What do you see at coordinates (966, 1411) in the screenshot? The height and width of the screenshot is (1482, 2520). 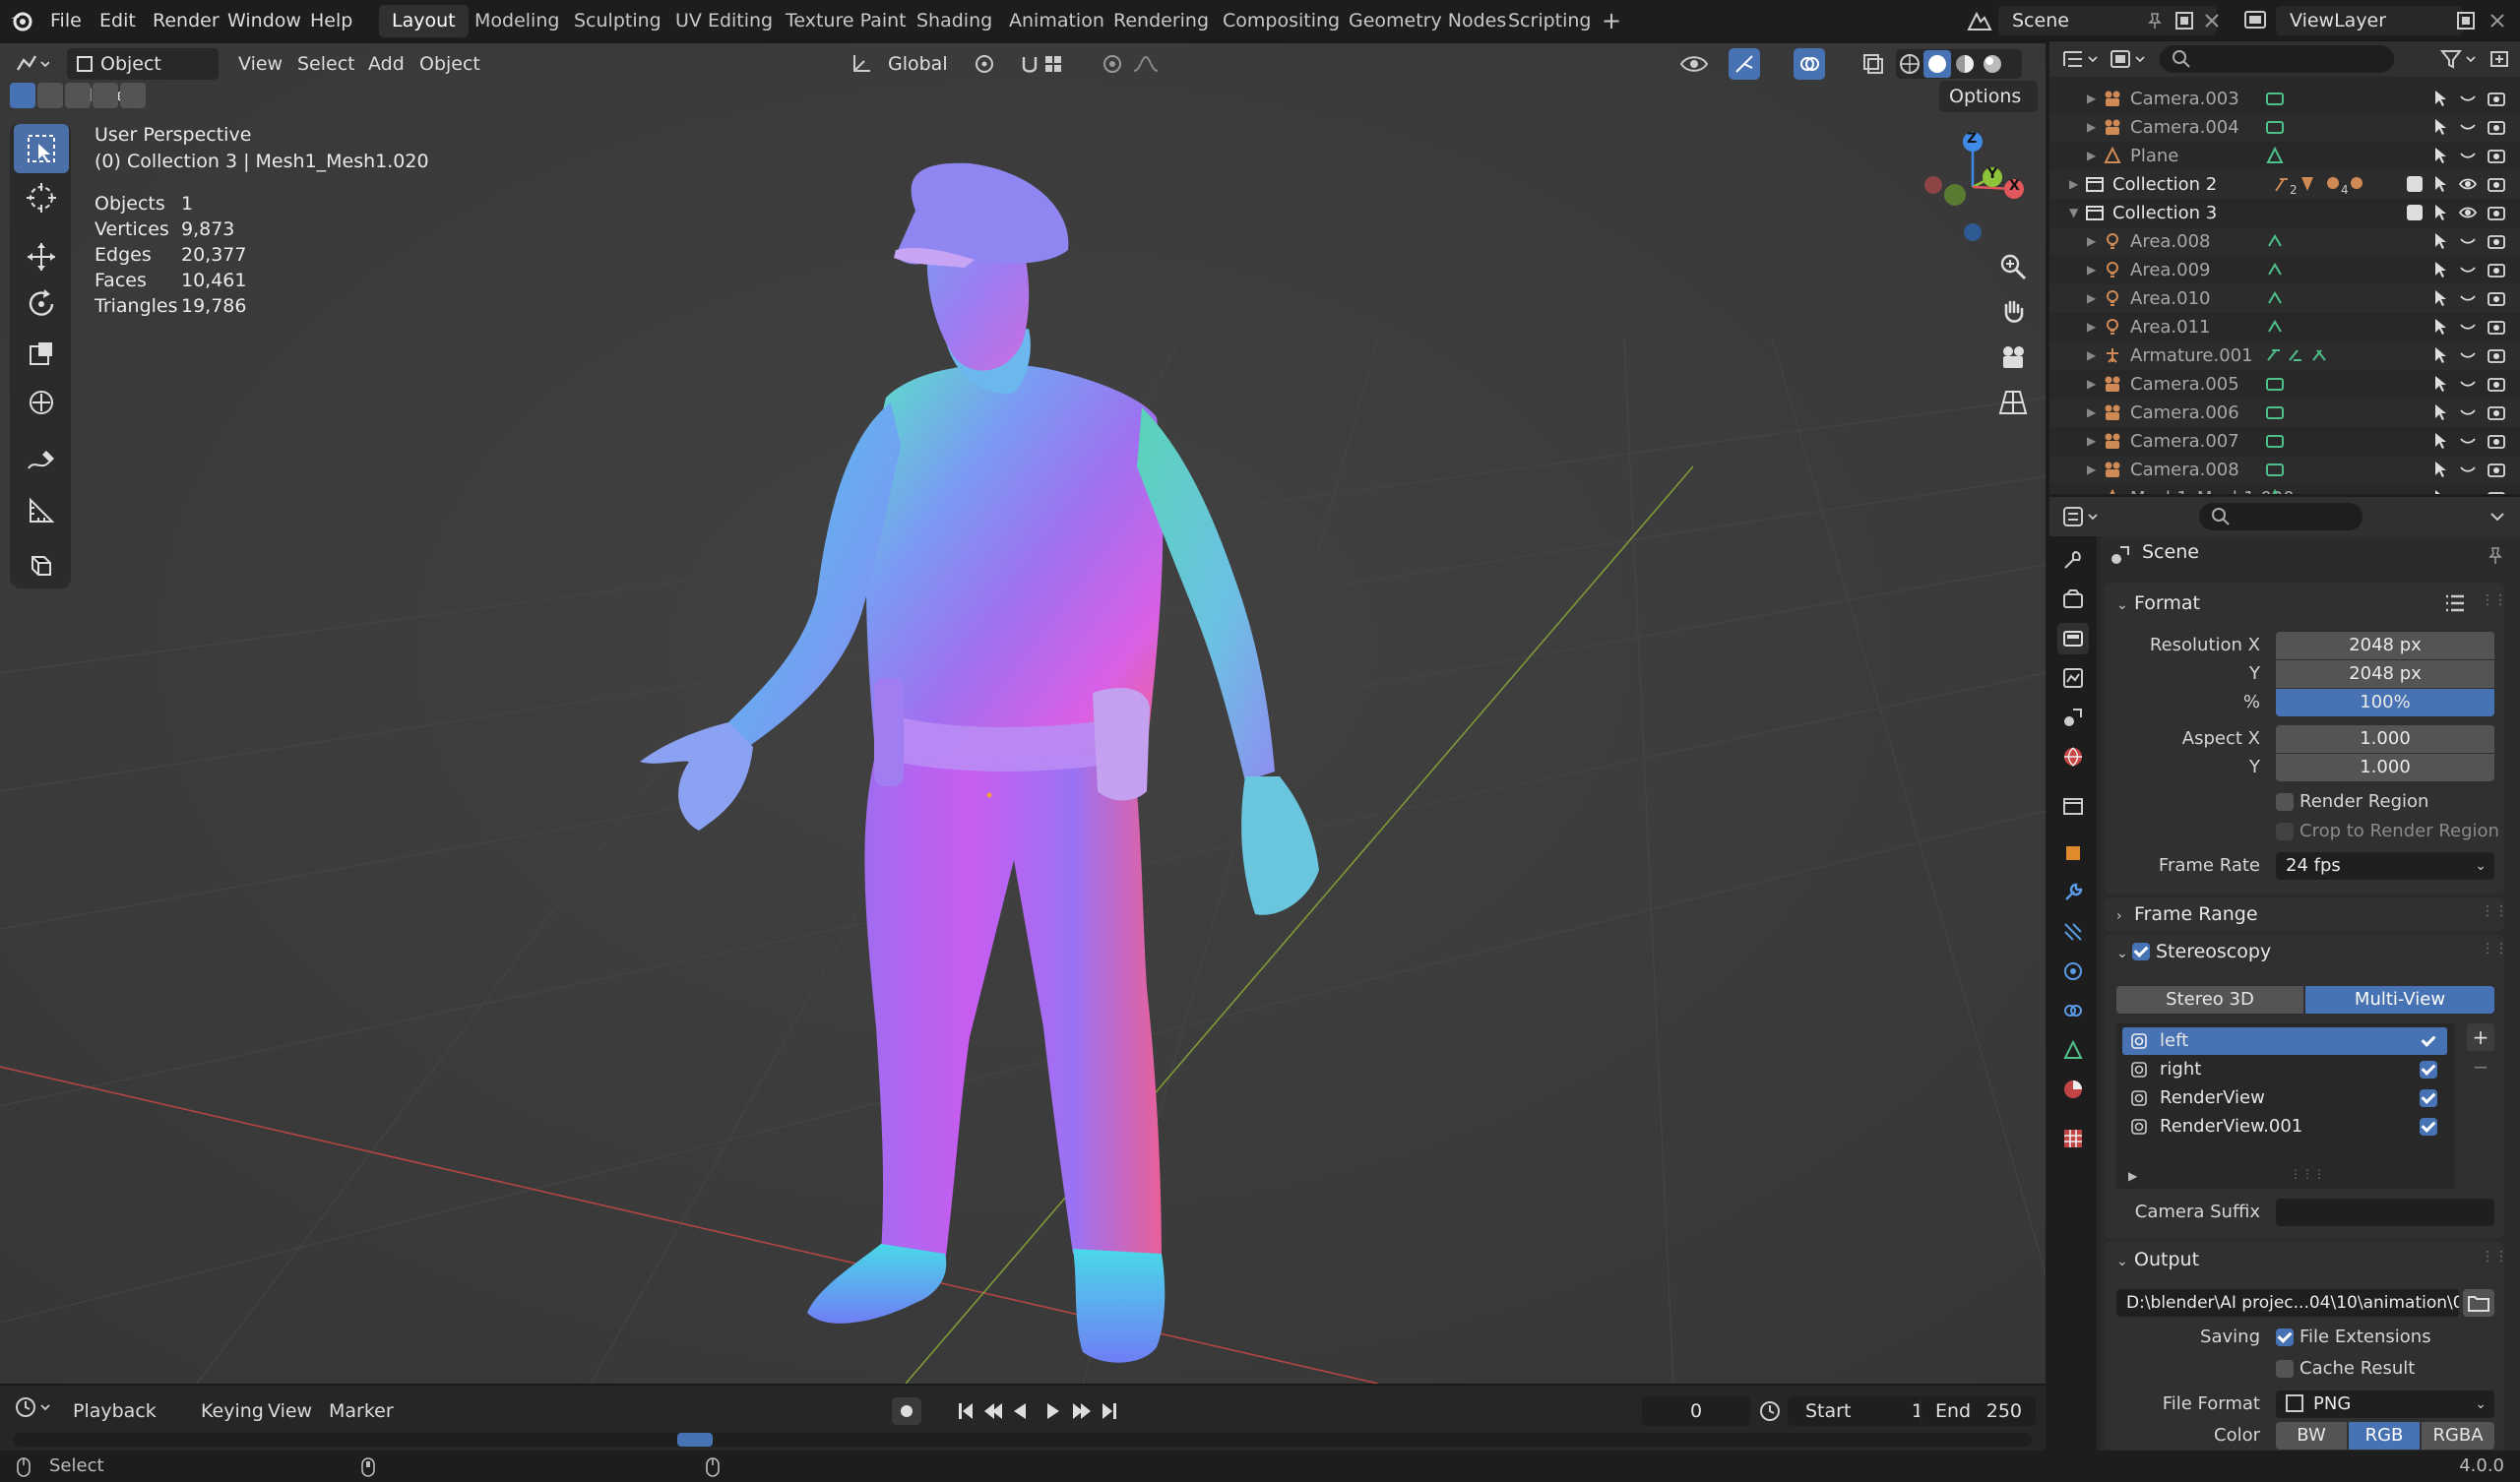 I see `jump-start-icon` at bounding box center [966, 1411].